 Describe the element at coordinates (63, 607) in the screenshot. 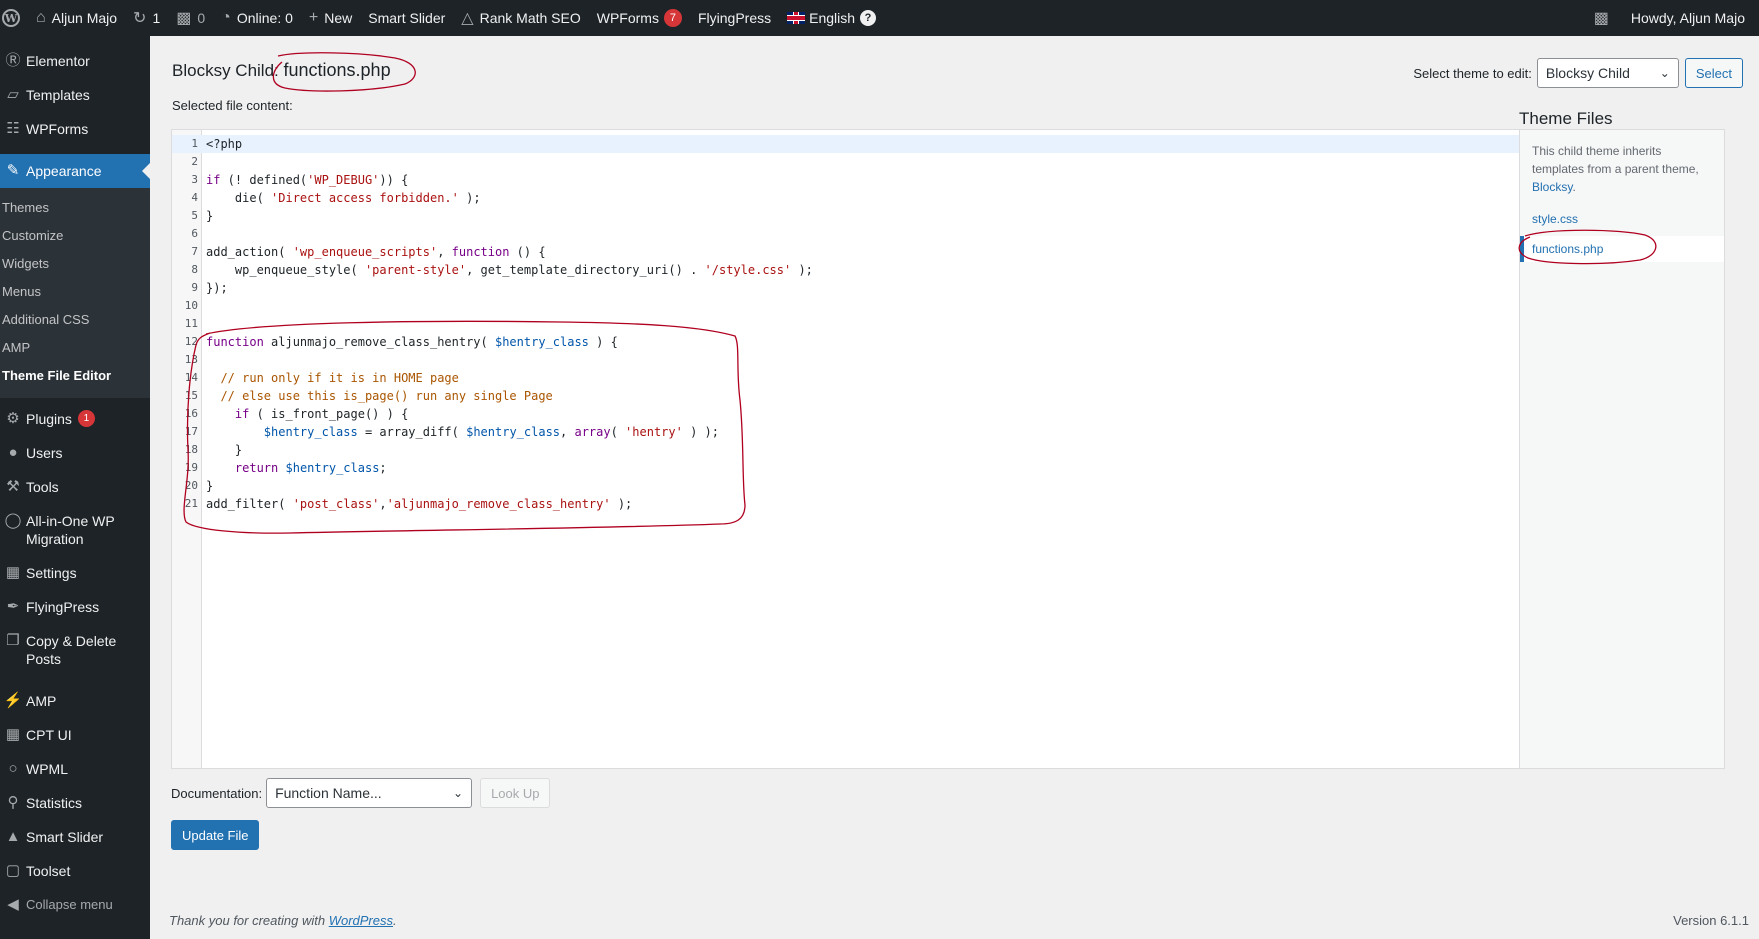

I see `menu-label: FlyingPress` at that location.